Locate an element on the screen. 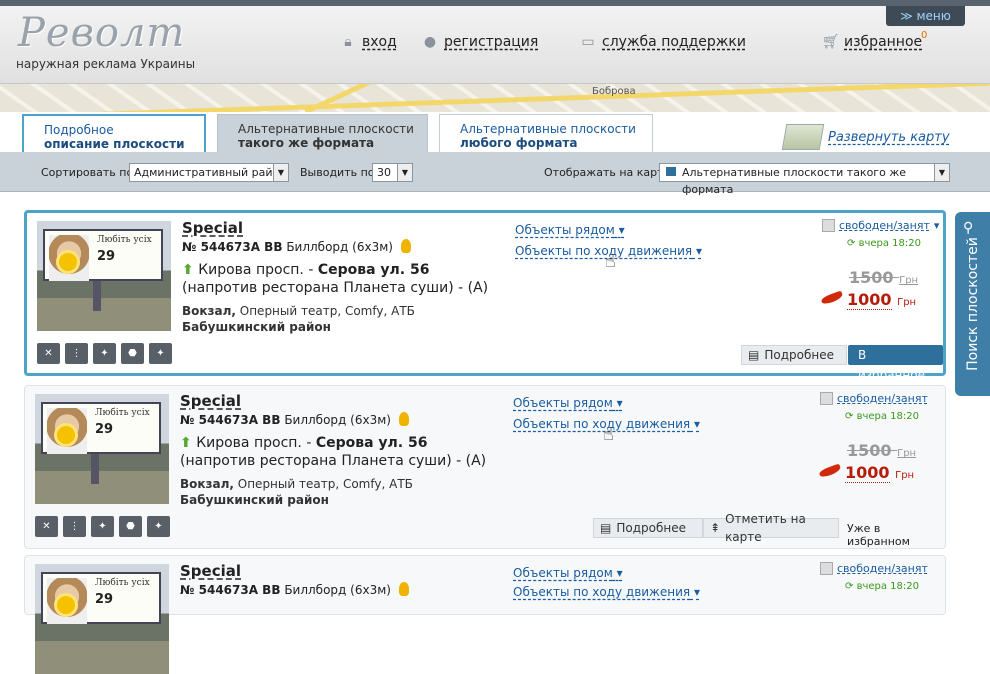 This screenshot has width=990, height=674. support-link: ▭ служба поддержки is located at coordinates (663, 42).